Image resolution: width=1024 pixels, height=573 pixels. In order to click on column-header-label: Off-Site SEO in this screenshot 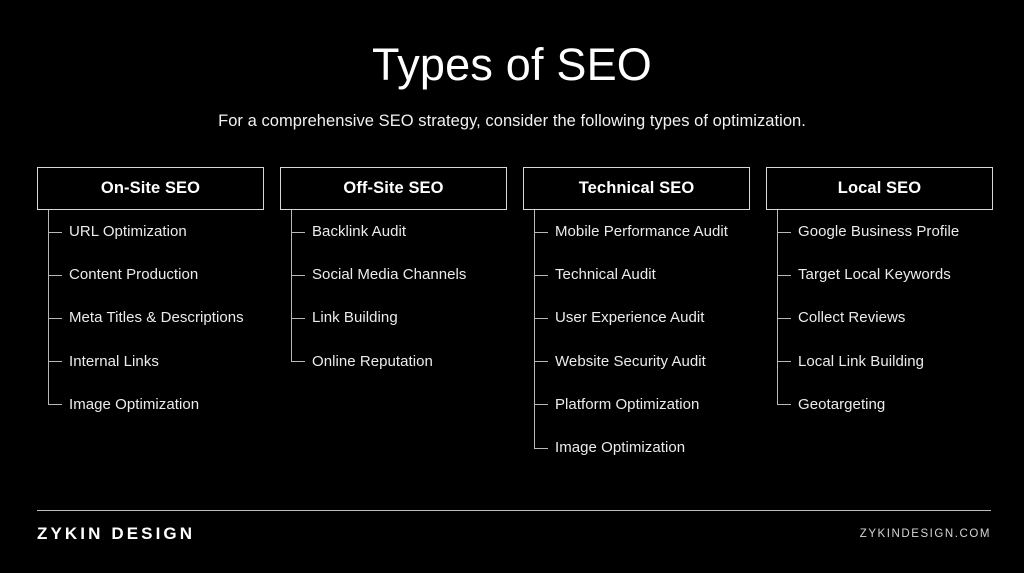, I will do `click(393, 188)`.